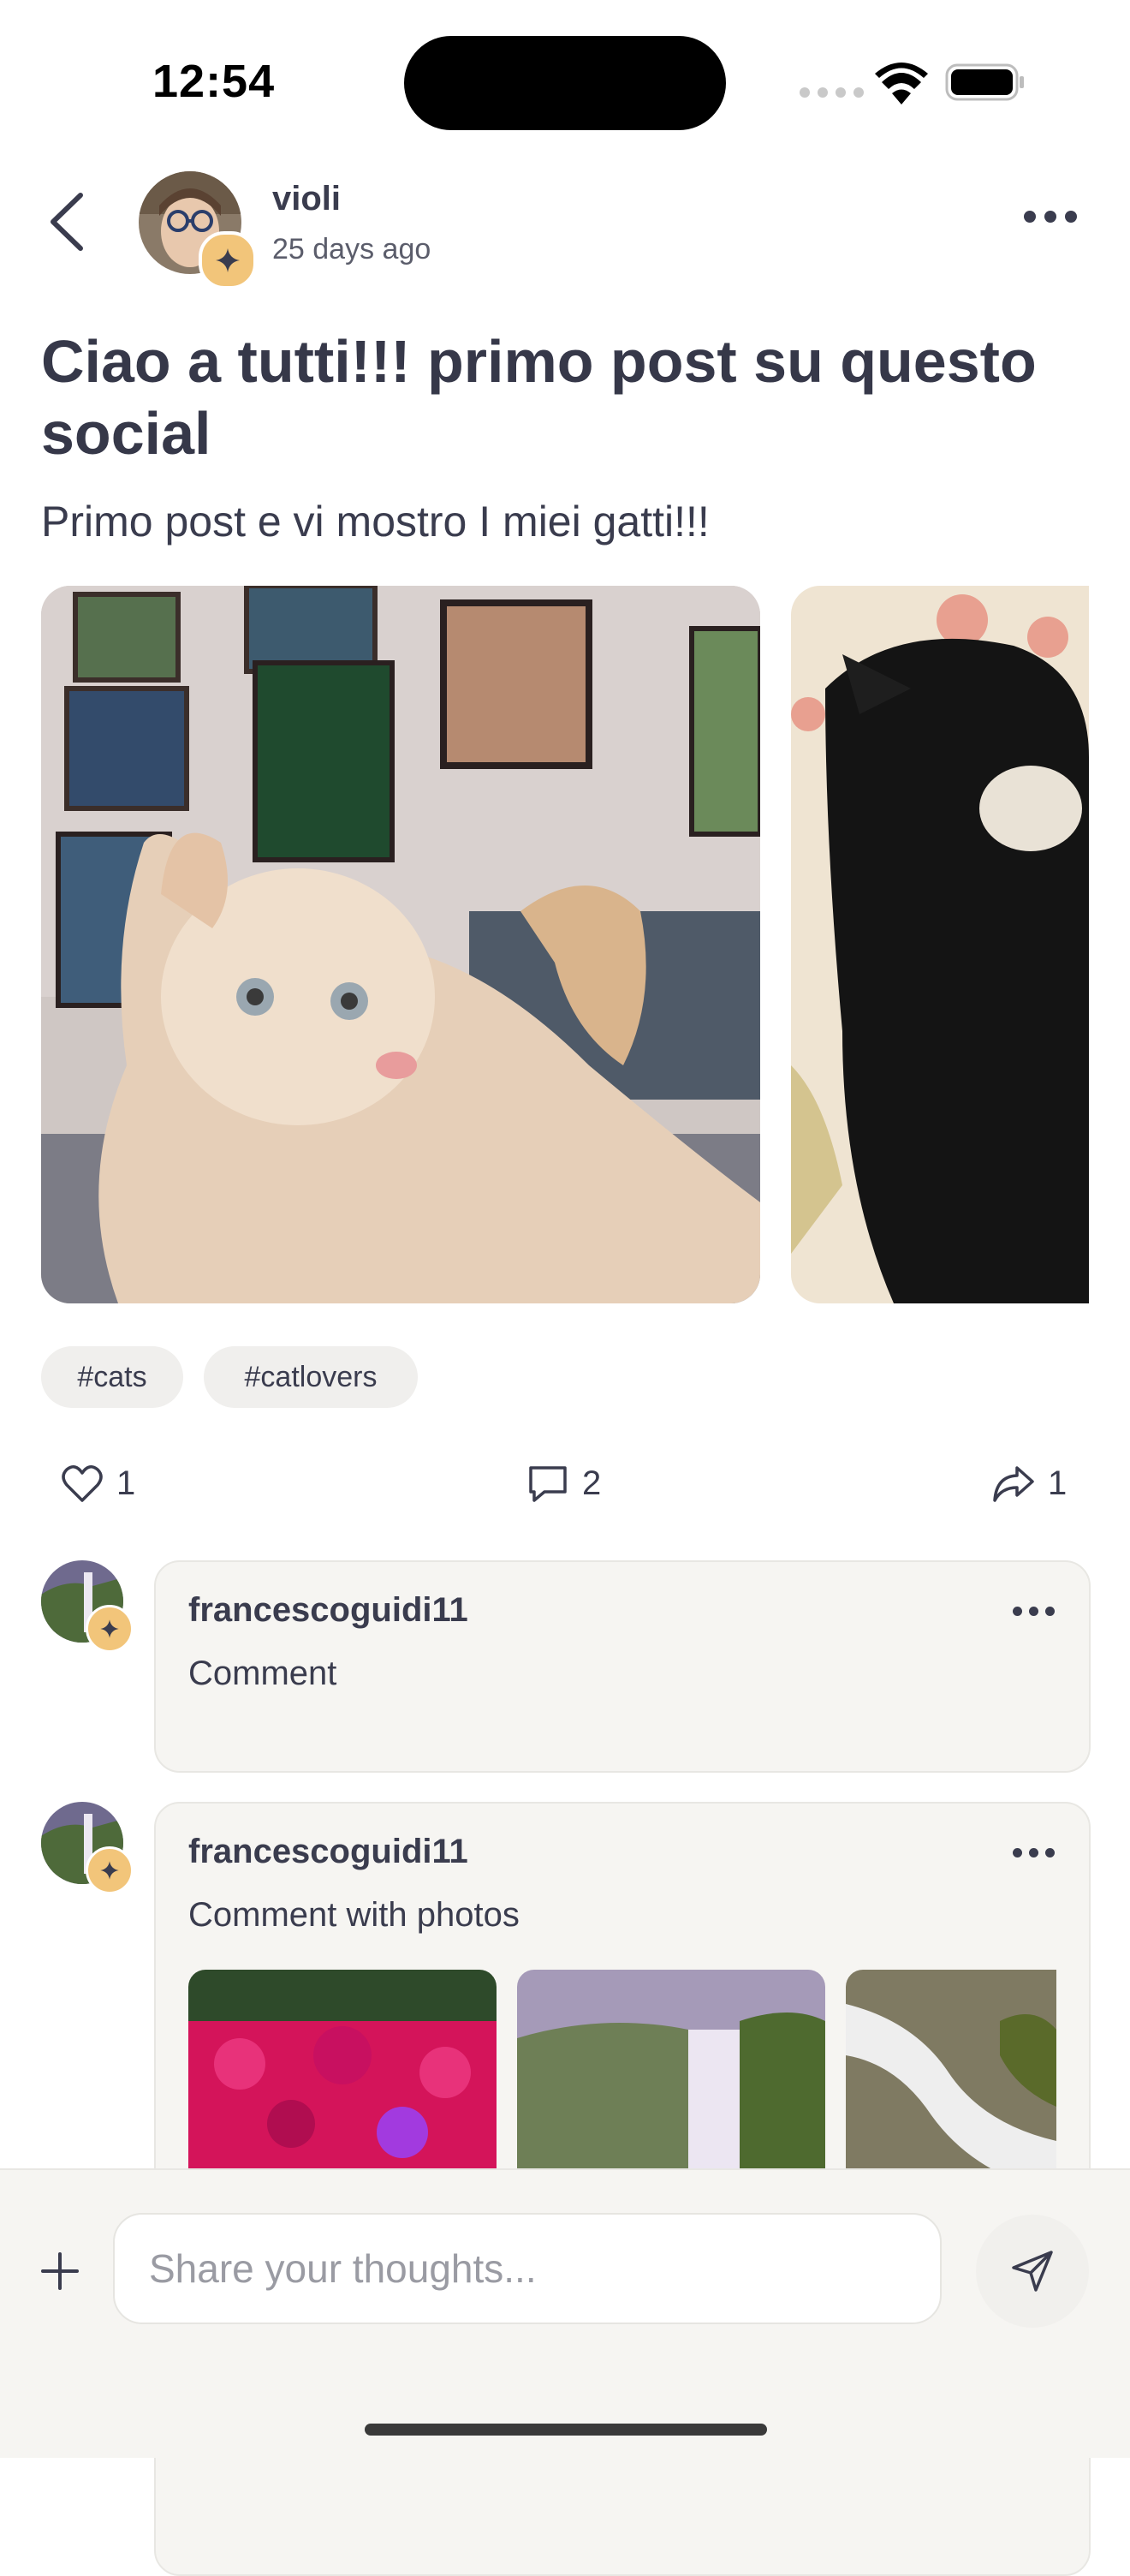  Describe the element at coordinates (548, 1484) in the screenshot. I see `comment-icon` at that location.